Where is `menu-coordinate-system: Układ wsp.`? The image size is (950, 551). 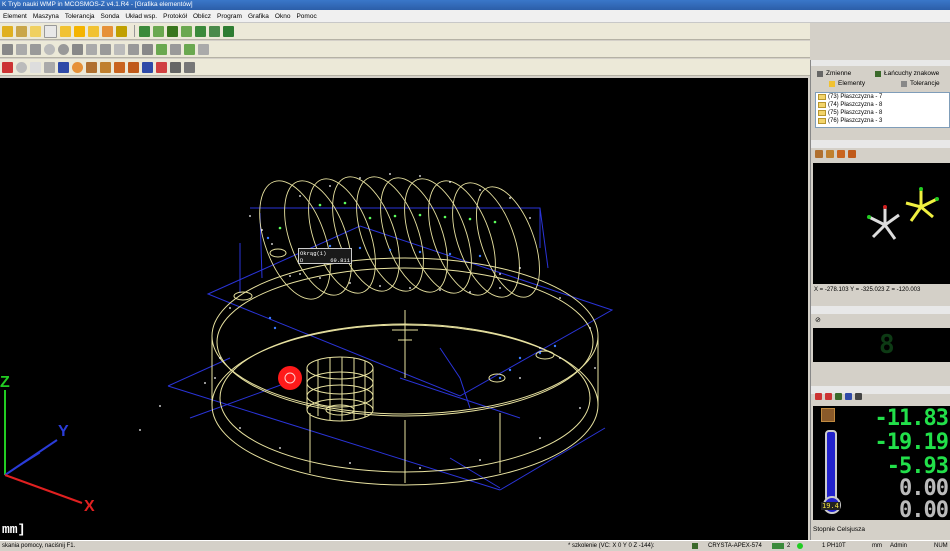 menu-coordinate-system: Układ wsp. is located at coordinates (141, 16).